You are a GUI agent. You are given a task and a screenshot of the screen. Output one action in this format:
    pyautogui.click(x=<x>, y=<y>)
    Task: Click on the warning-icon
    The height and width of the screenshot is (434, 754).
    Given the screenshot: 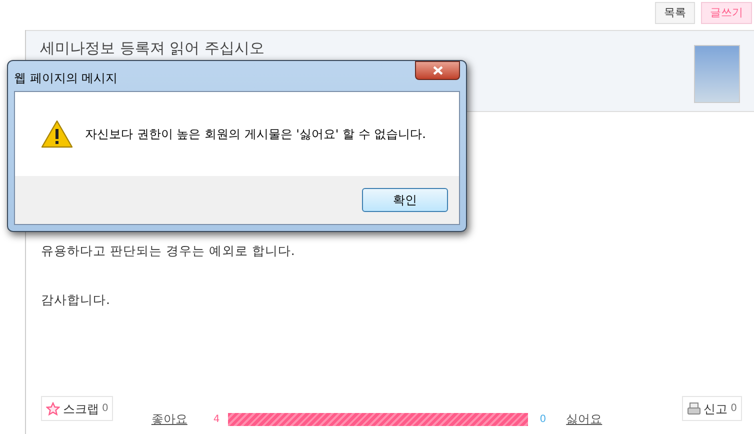 What is the action you would take?
    pyautogui.click(x=57, y=134)
    